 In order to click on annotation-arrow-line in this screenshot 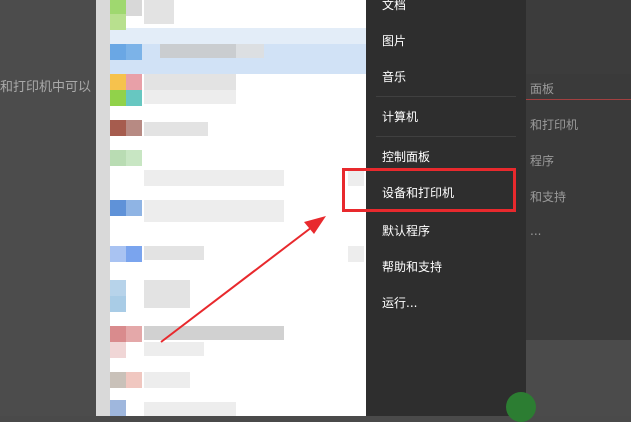, I will do `click(238, 283)`.